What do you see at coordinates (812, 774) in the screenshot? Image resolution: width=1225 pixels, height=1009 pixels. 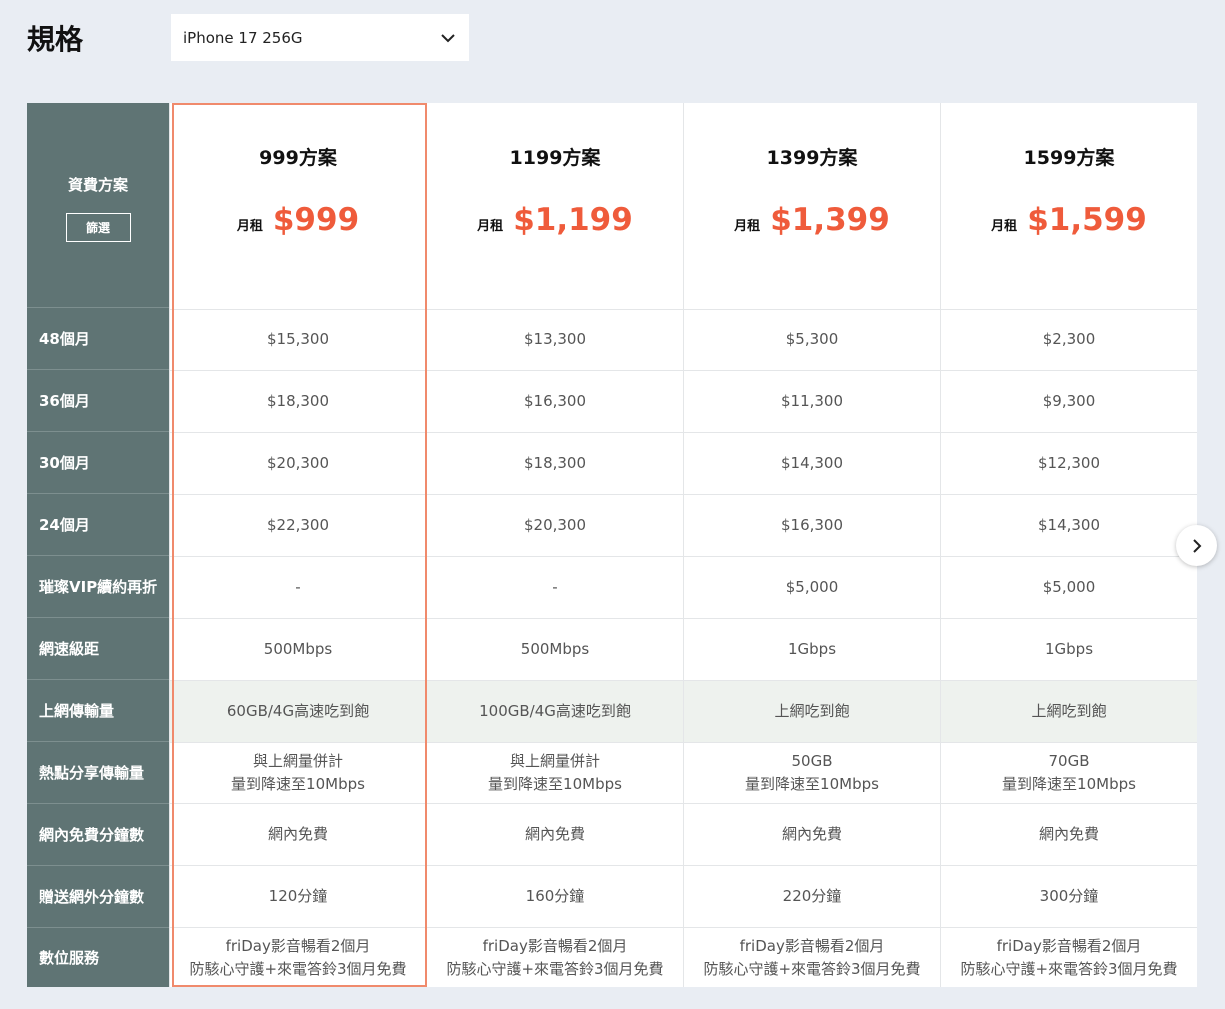 I see `plan-cell: 50GB 量到降速至10Mbps` at bounding box center [812, 774].